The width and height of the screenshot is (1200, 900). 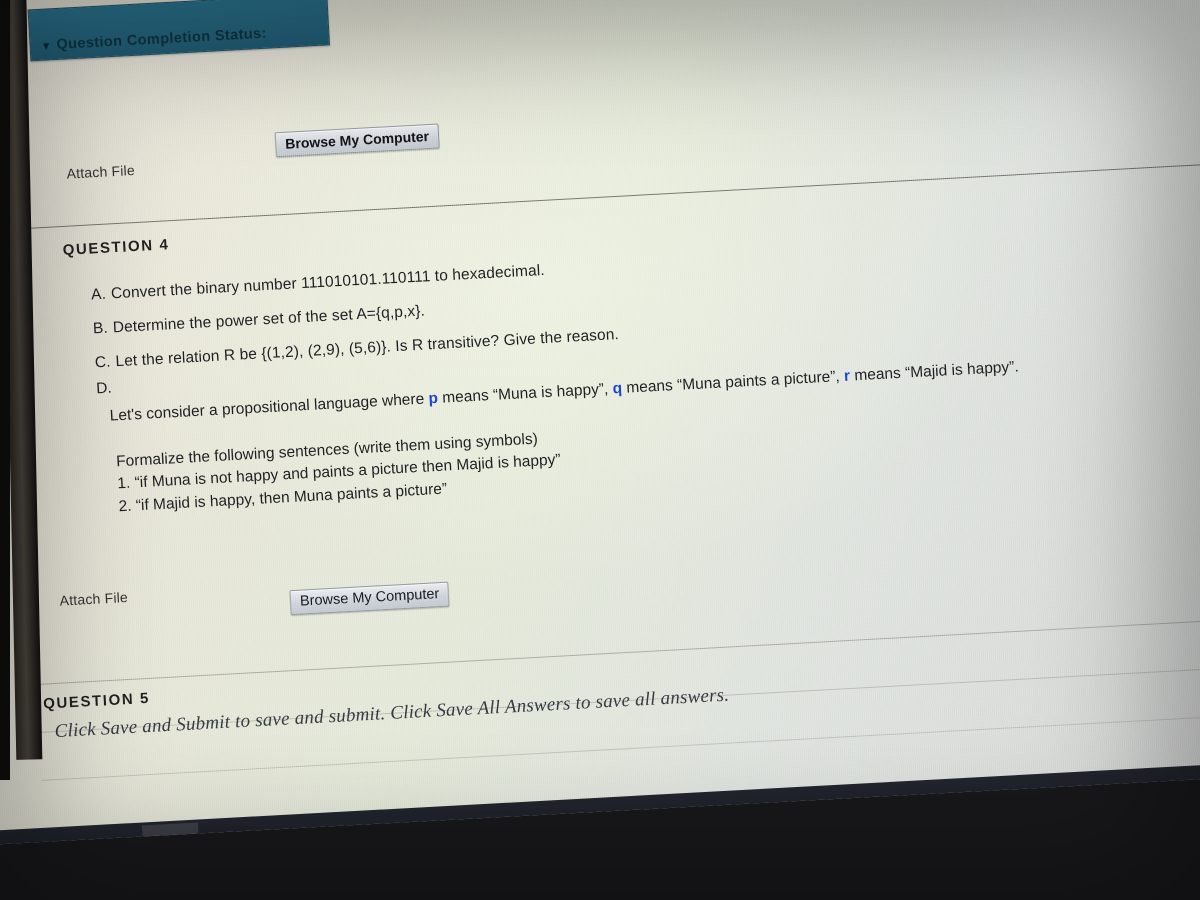 What do you see at coordinates (357, 140) in the screenshot?
I see `browse-my-computer-button-top: Browse My Computer` at bounding box center [357, 140].